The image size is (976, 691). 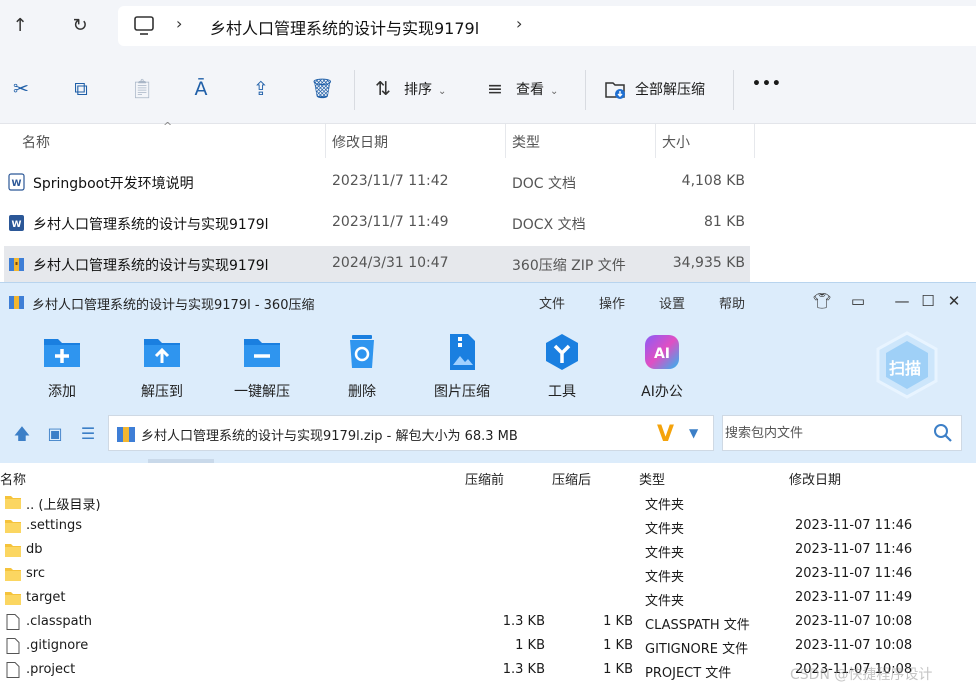 What do you see at coordinates (954, 301) in the screenshot?
I see `close-icon: ✕` at bounding box center [954, 301].